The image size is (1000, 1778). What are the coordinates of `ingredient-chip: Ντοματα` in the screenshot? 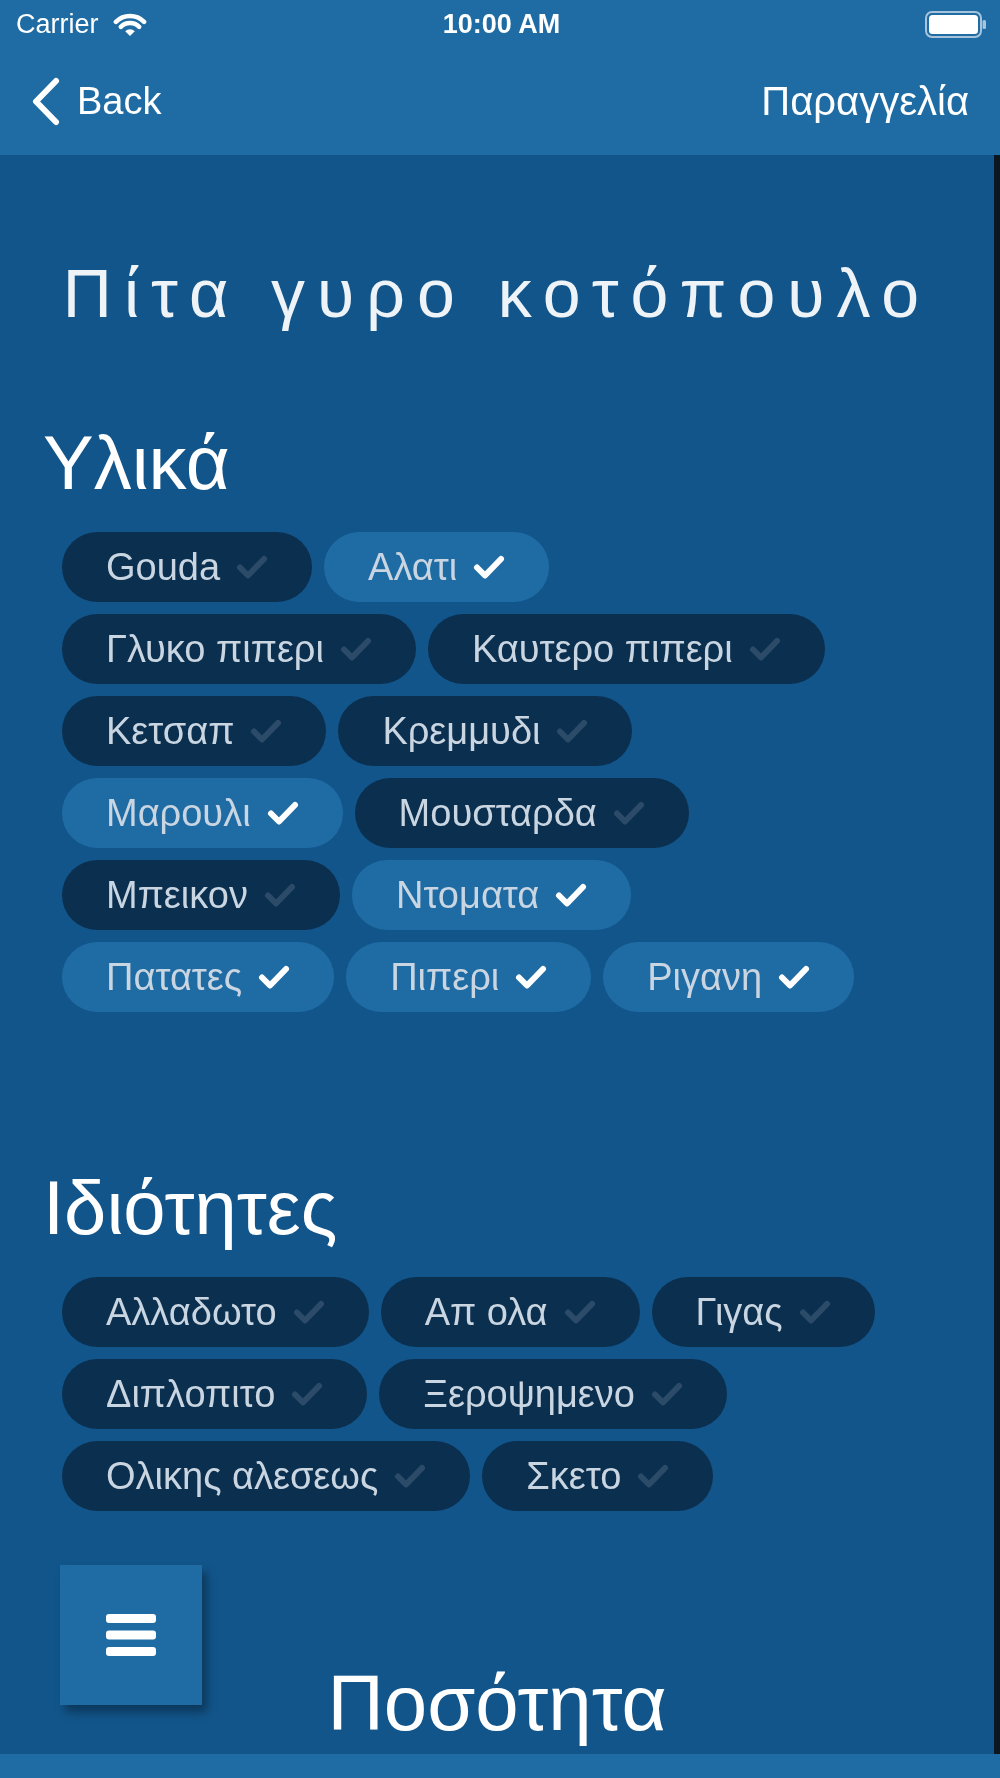 It's located at (491, 895).